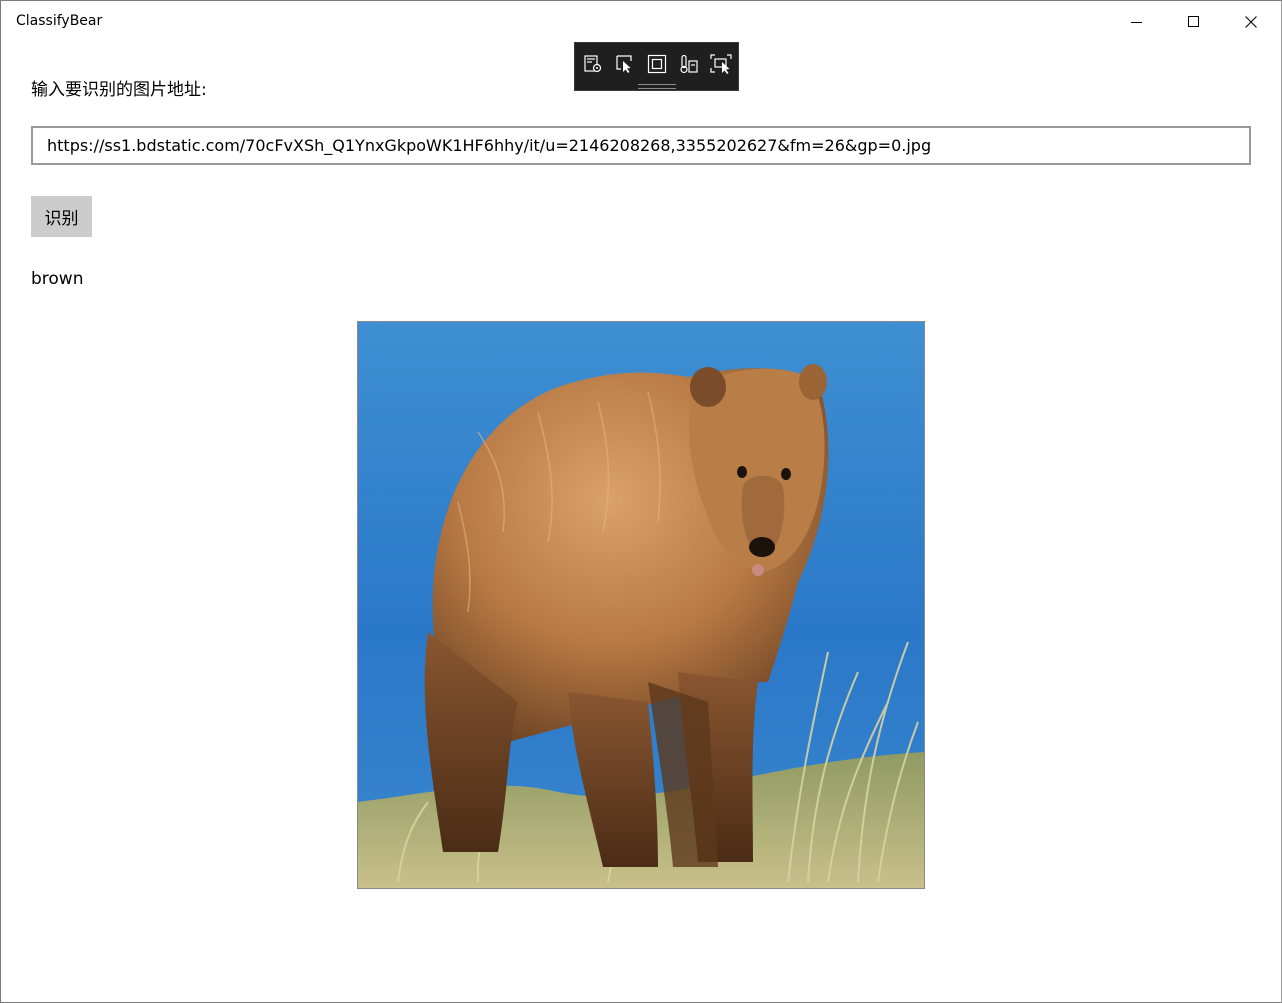 Image resolution: width=1282 pixels, height=1003 pixels. I want to click on close-button, so click(1251, 21).